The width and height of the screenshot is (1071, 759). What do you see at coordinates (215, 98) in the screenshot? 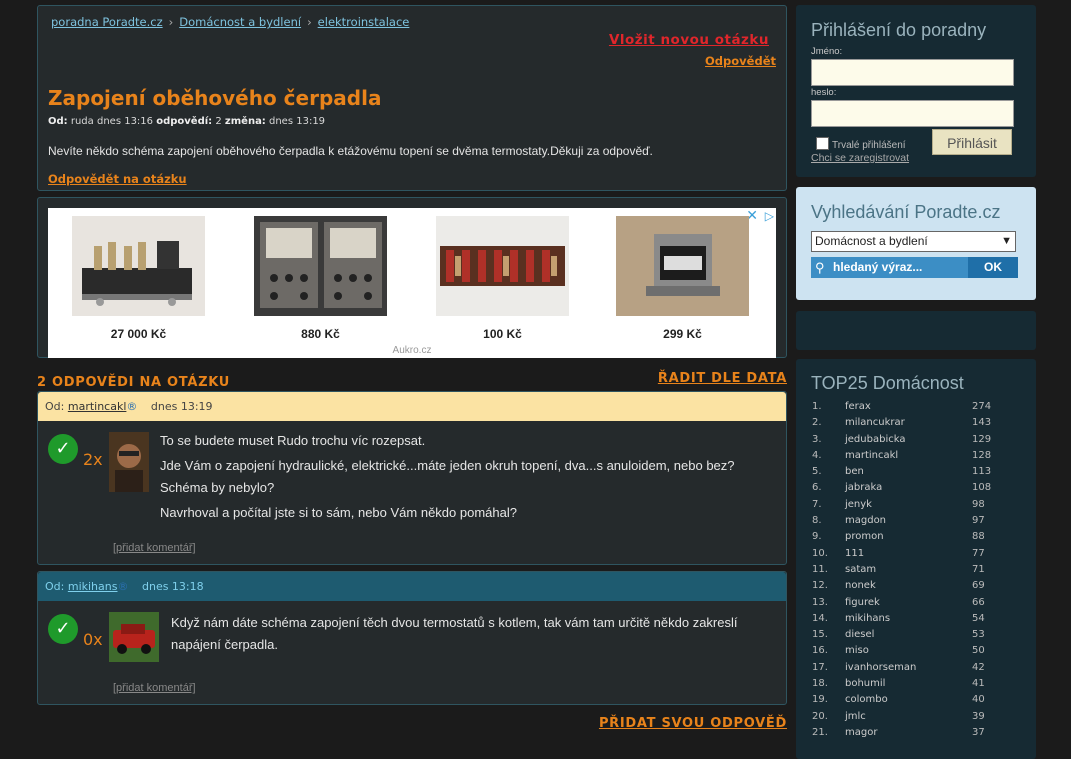
I see `question-title: Zapojení oběhového čerpadla` at bounding box center [215, 98].